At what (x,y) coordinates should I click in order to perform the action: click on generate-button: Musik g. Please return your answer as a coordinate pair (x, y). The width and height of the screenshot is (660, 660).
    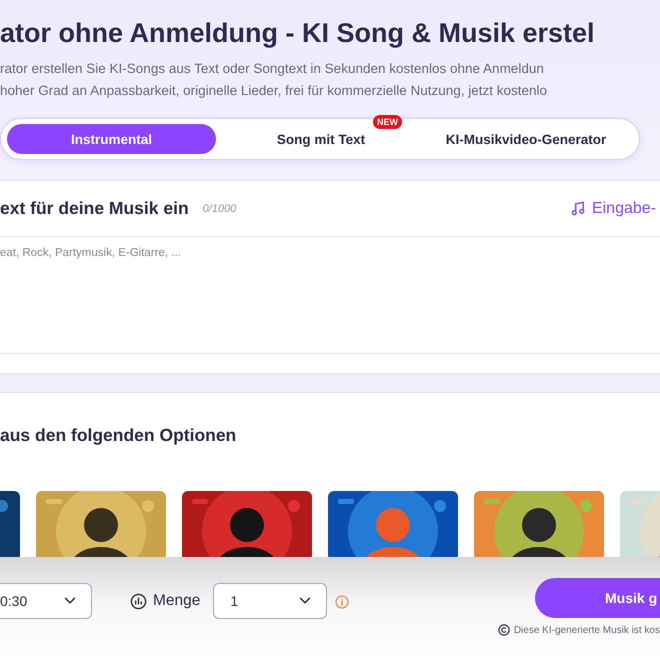
    Looking at the image, I should click on (597, 598).